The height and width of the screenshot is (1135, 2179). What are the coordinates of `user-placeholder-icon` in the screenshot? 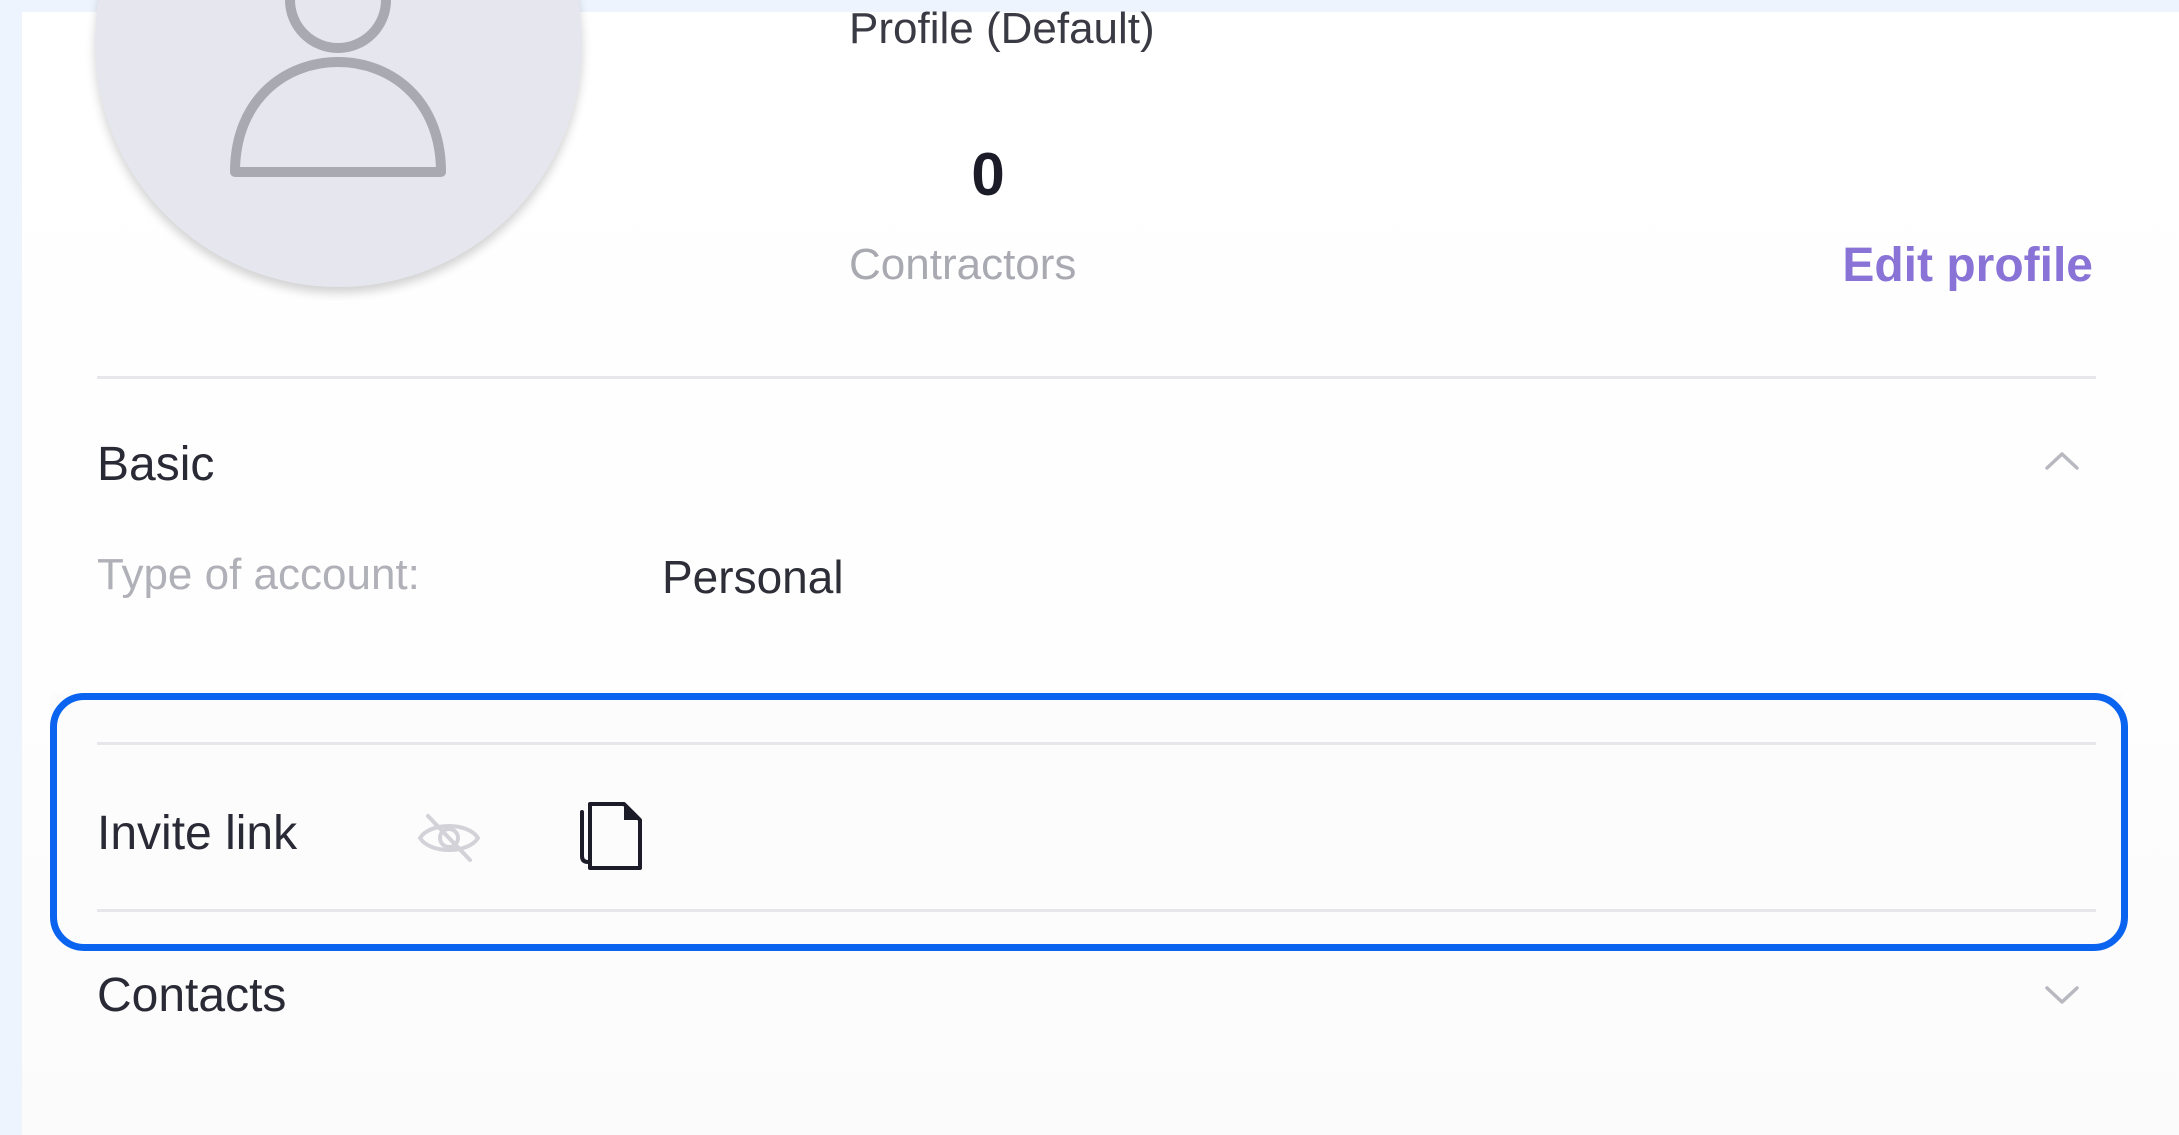 It's located at (338, 88).